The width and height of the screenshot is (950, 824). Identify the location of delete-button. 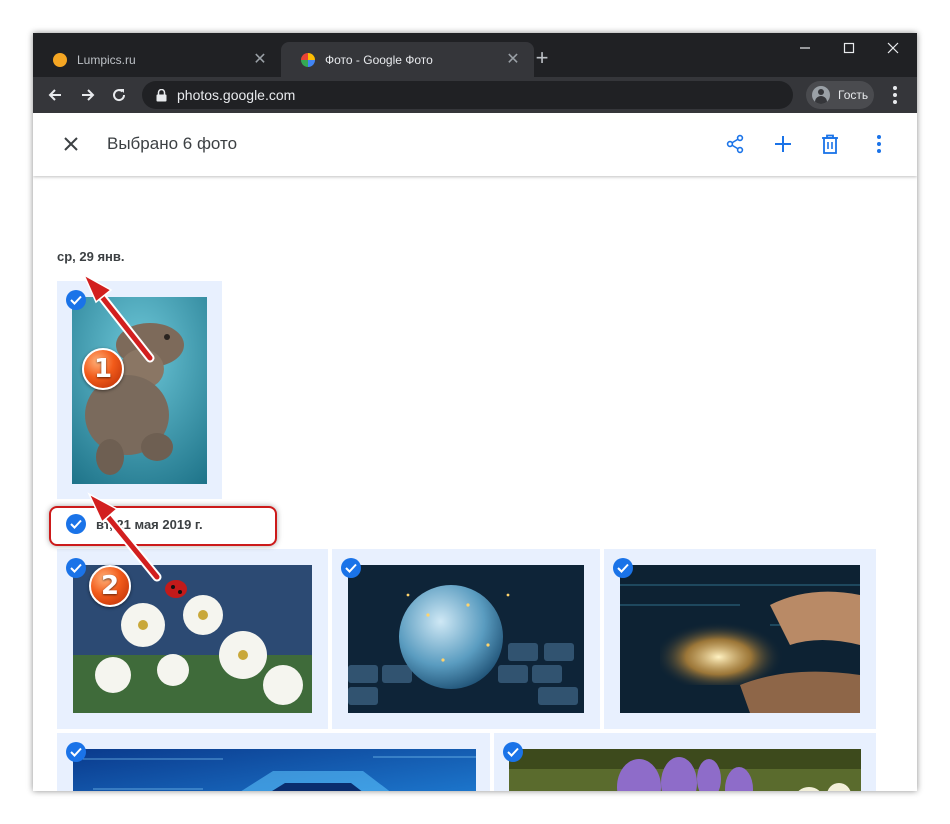
(830, 144).